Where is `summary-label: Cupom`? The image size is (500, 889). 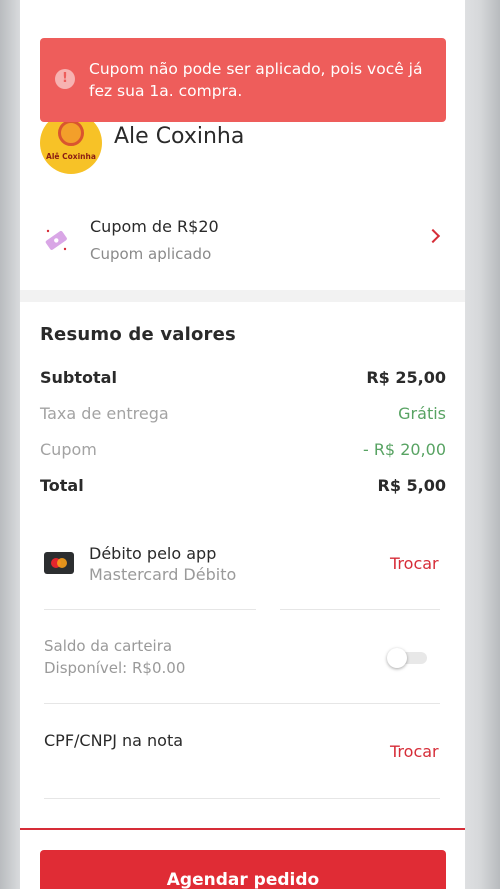 summary-label: Cupom is located at coordinates (68, 449).